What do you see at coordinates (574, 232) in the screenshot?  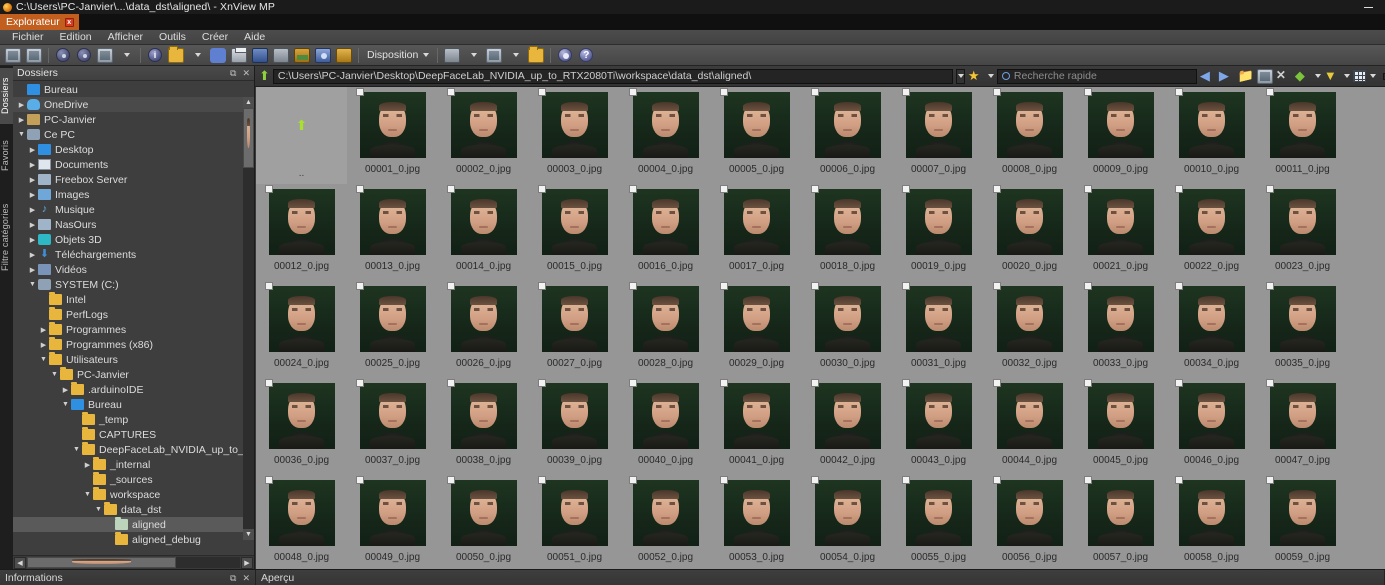 I see `thumbnail-item: 00015_0.jpg` at bounding box center [574, 232].